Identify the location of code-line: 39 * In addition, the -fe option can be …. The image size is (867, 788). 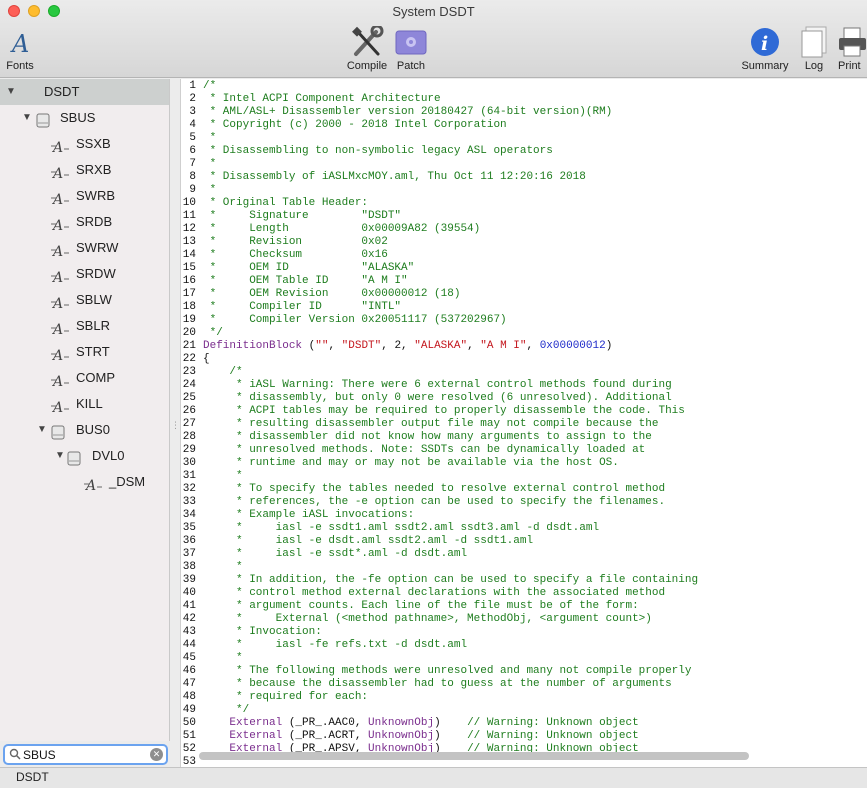
(524, 580).